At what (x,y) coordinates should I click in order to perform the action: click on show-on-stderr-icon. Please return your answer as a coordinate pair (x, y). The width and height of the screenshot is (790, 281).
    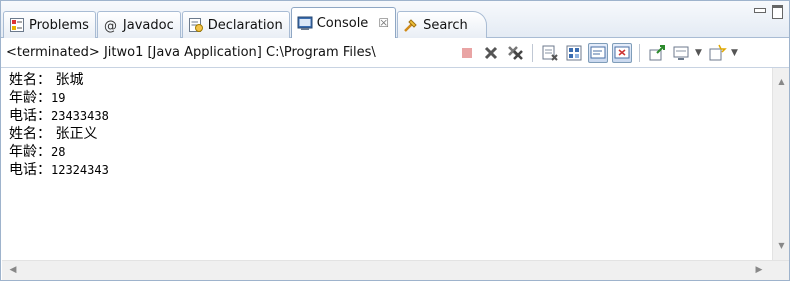
    Looking at the image, I should click on (622, 52).